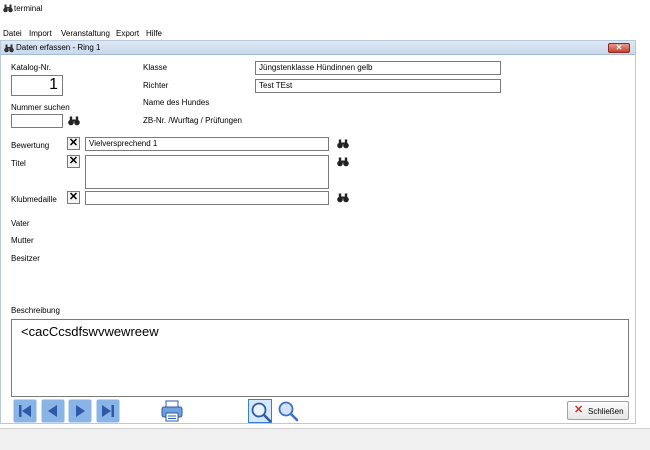  Describe the element at coordinates (25, 258) in the screenshot. I see `besitzer-label: Besitzer` at that location.